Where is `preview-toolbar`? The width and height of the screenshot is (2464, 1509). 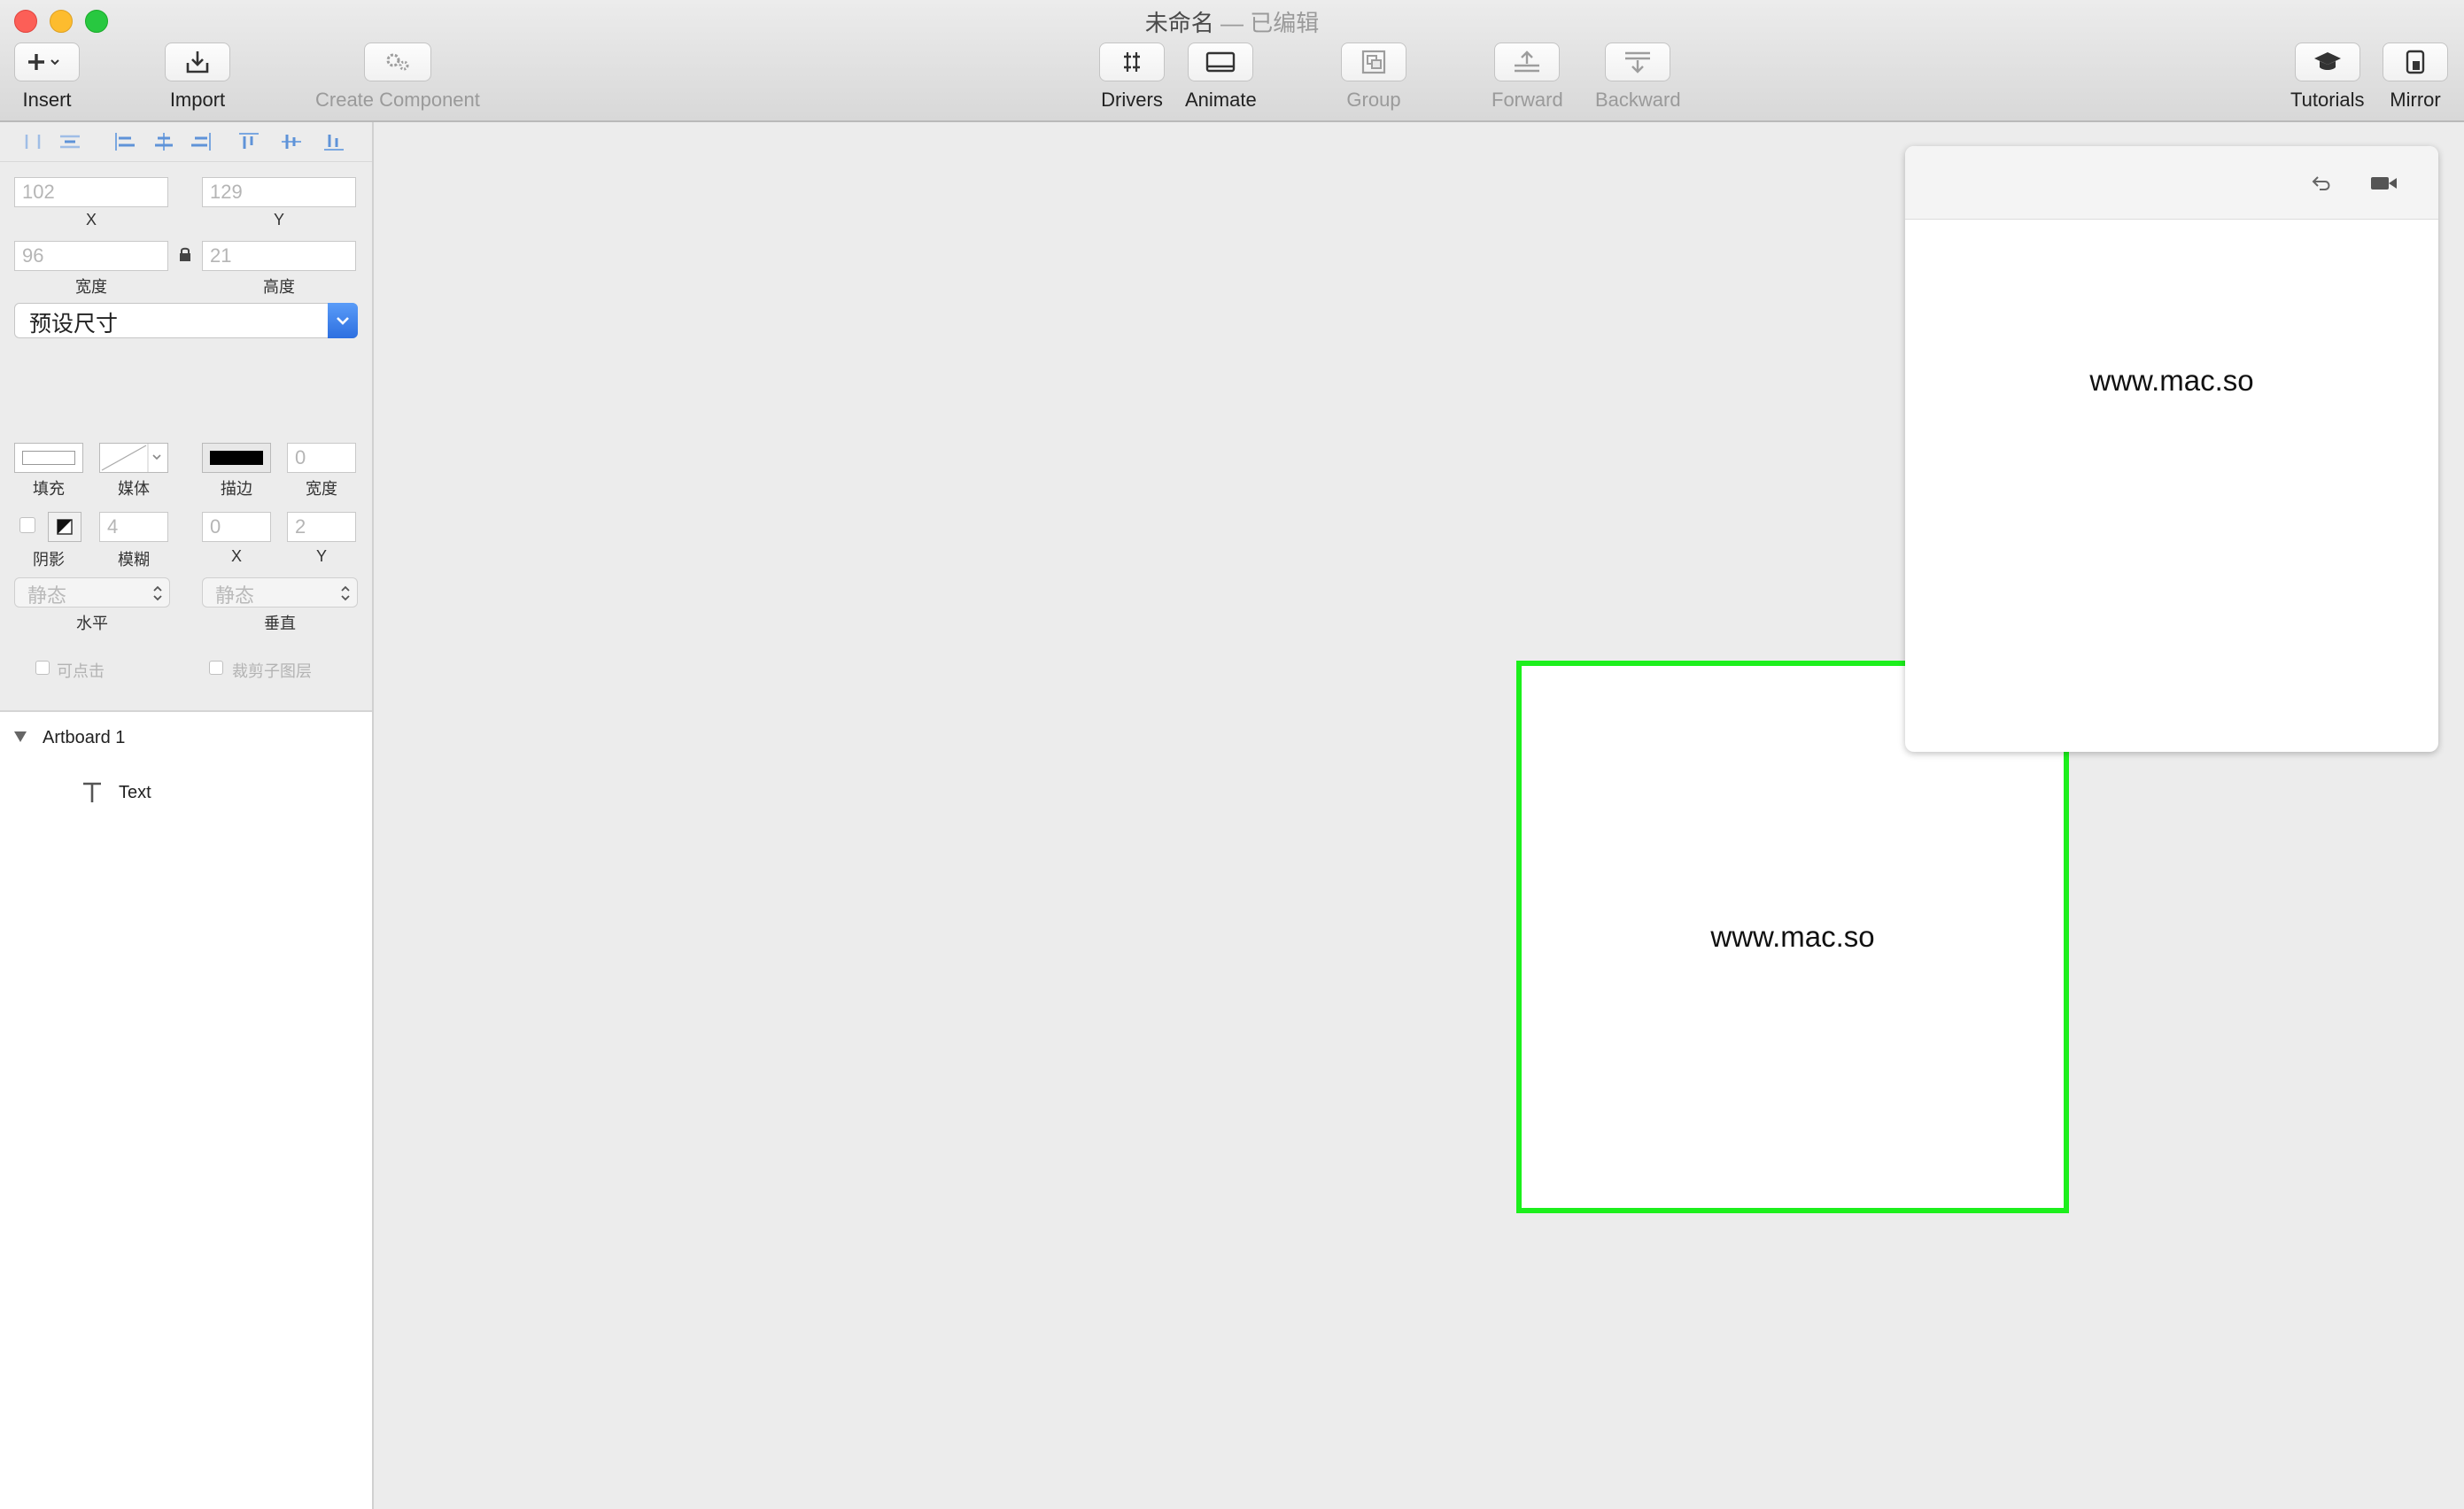
preview-toolbar is located at coordinates (2171, 183).